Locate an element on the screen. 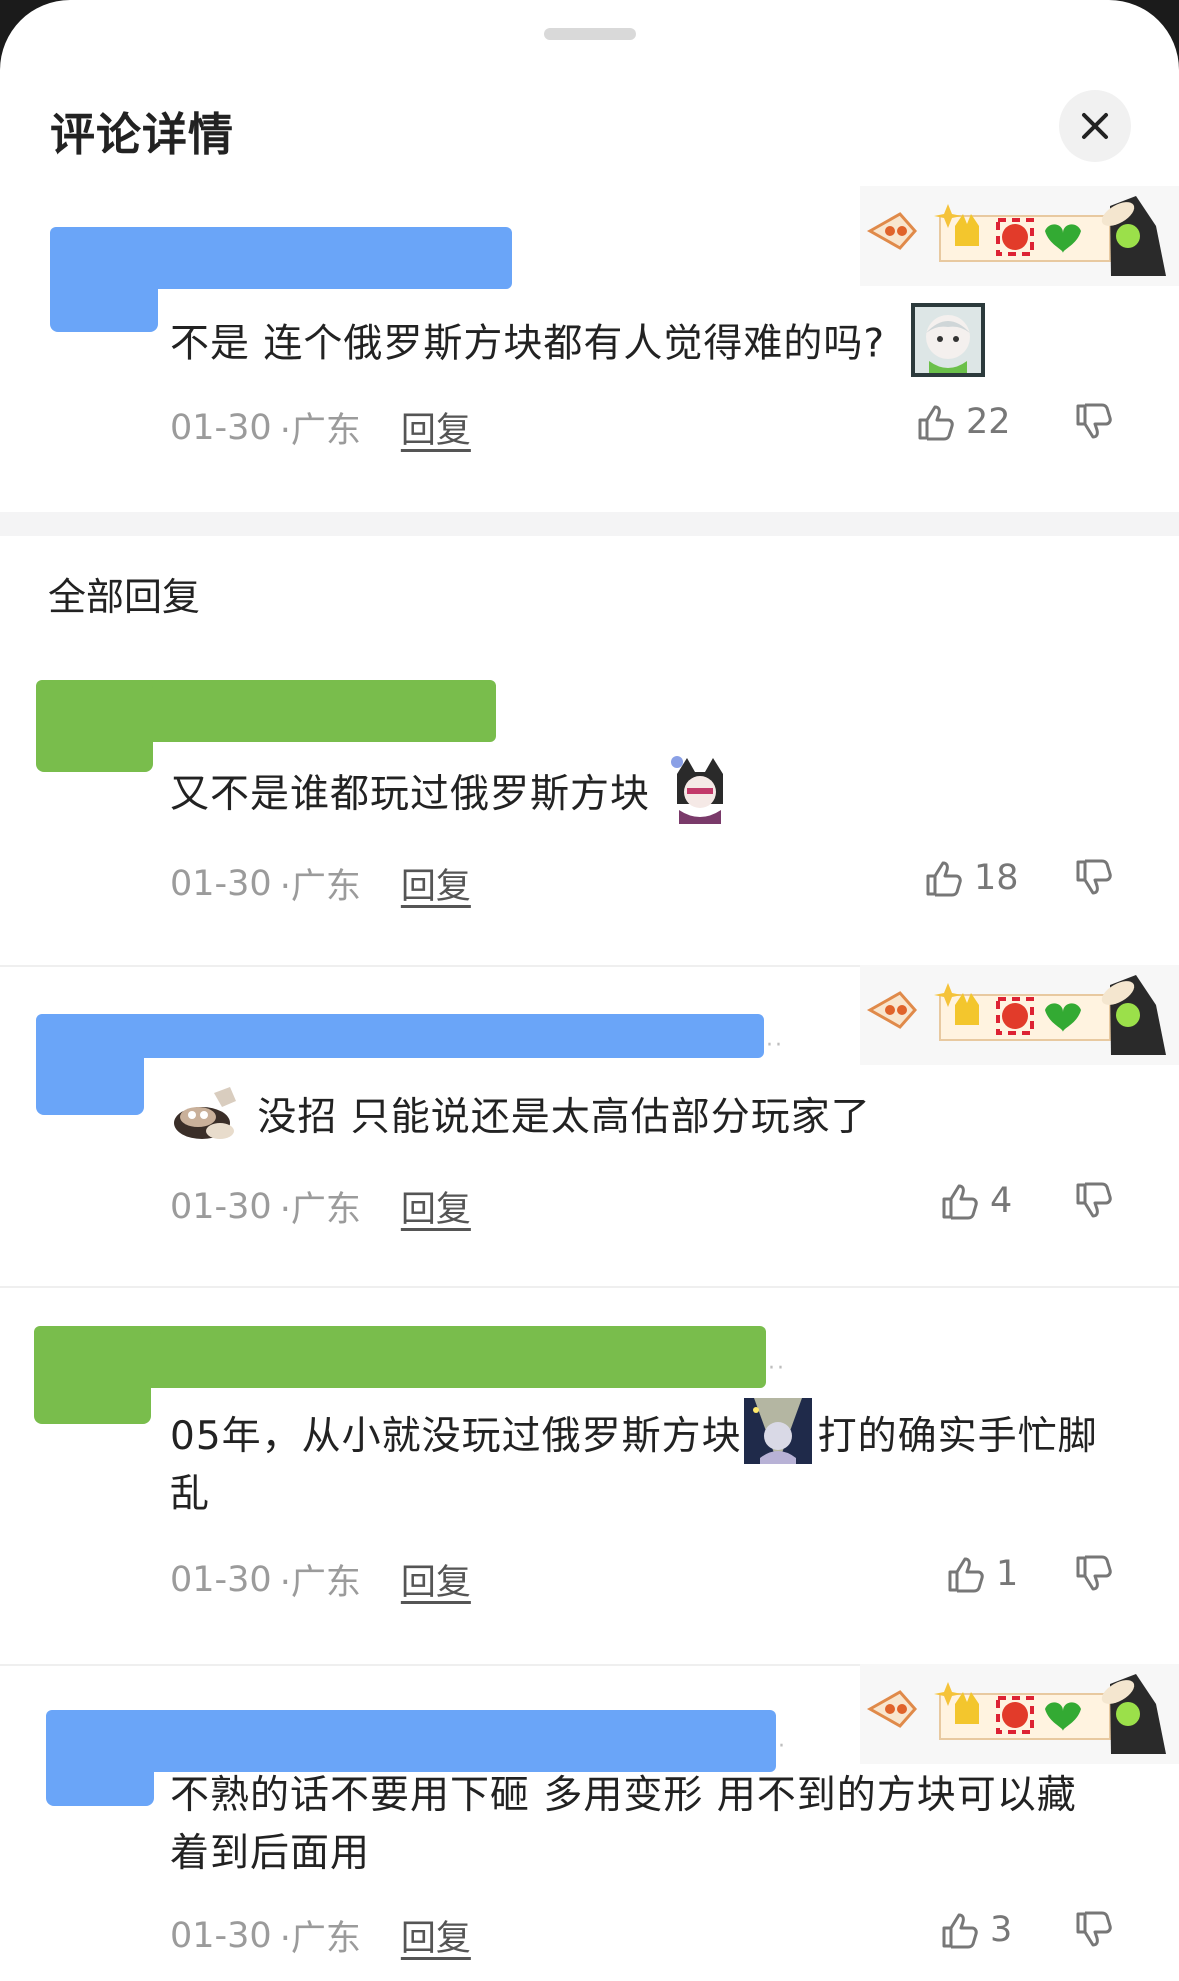  comment-text-content: 不是 连个俄罗斯方块都有人觉得难的吗? is located at coordinates (528, 344).